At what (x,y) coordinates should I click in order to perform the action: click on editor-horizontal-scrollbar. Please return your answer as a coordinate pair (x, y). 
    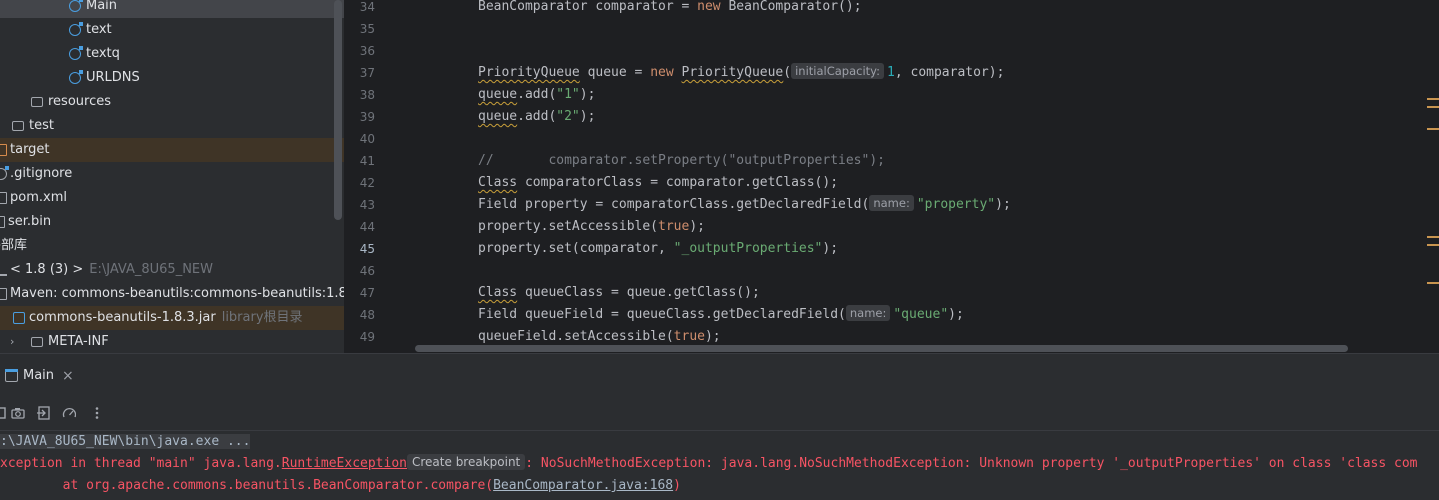
    Looking at the image, I should click on (881, 348).